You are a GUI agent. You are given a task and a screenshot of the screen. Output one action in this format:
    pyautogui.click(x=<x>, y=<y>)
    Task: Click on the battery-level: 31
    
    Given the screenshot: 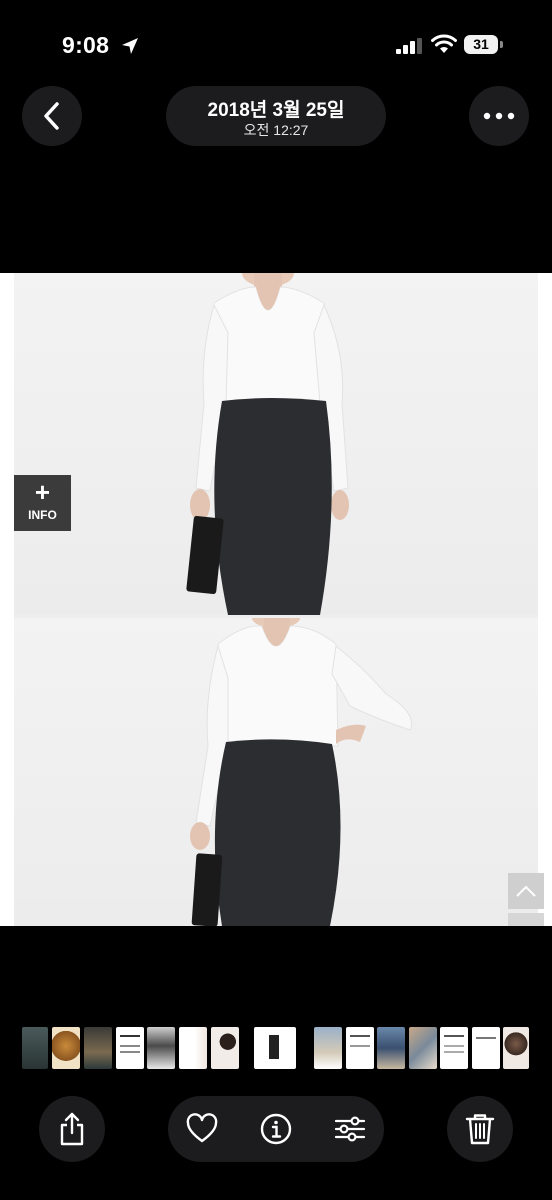 What is the action you would take?
    pyautogui.click(x=481, y=44)
    